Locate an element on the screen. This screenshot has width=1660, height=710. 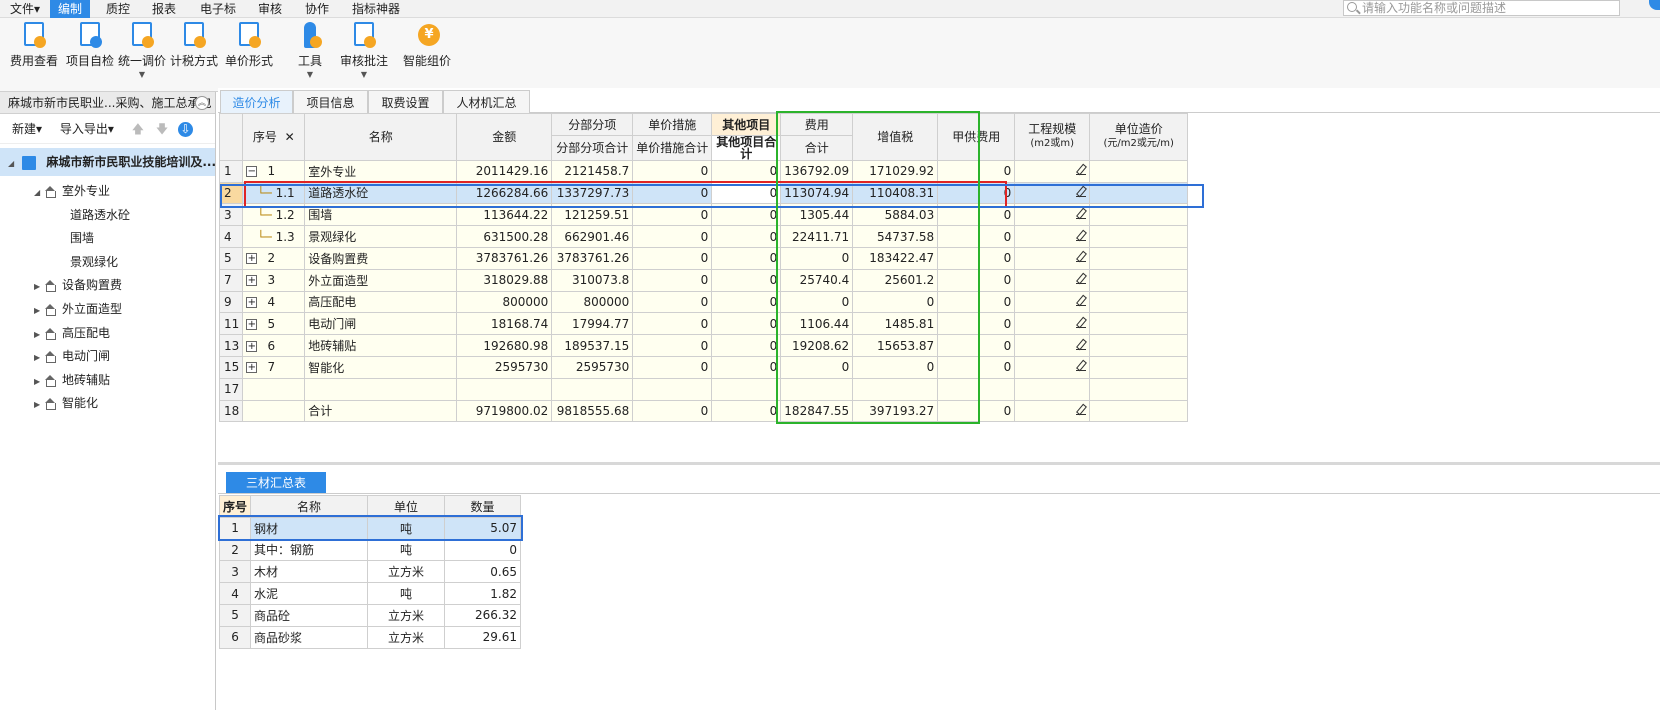
row-number: 1 is located at coordinates (231, 171).